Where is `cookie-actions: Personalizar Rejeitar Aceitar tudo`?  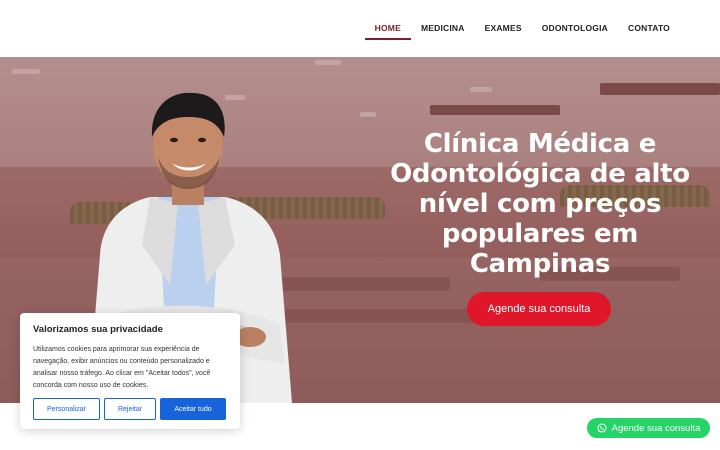 cookie-actions: Personalizar Rejeitar Aceitar tudo is located at coordinates (129, 409).